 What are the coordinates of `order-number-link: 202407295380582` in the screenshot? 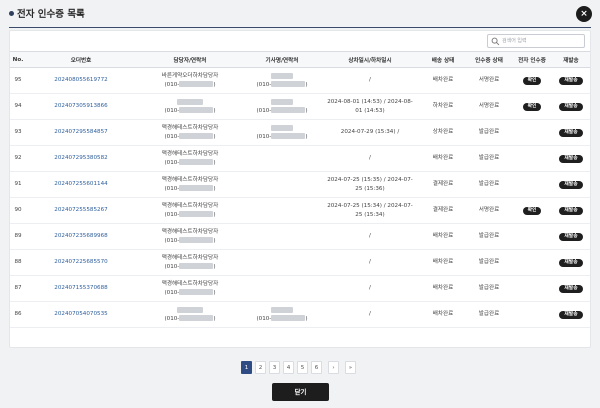 It's located at (80, 158).